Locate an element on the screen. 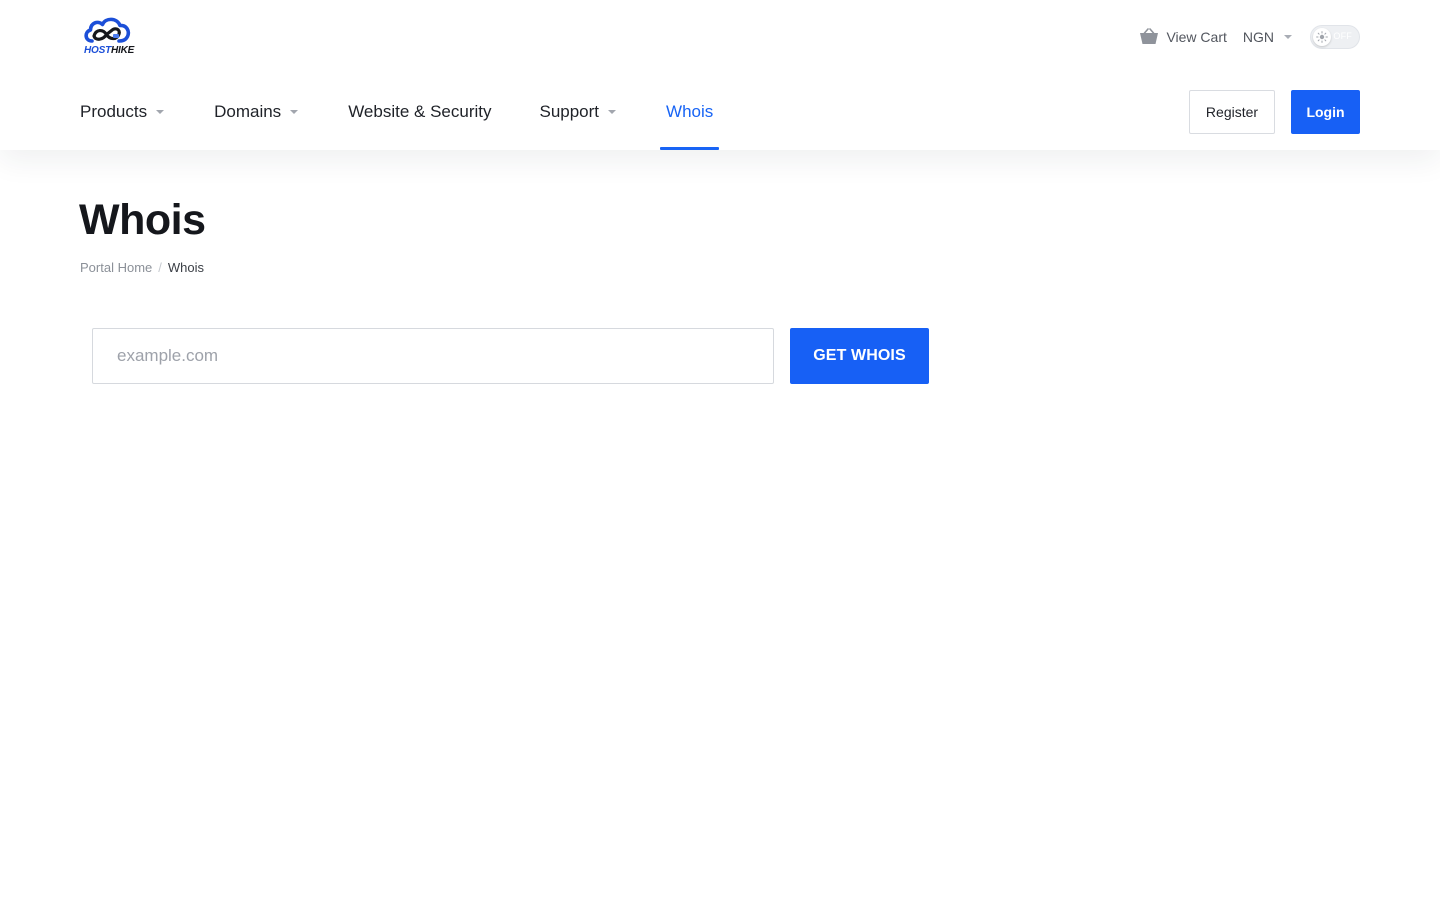  nav-item-label: Domains is located at coordinates (248, 111).